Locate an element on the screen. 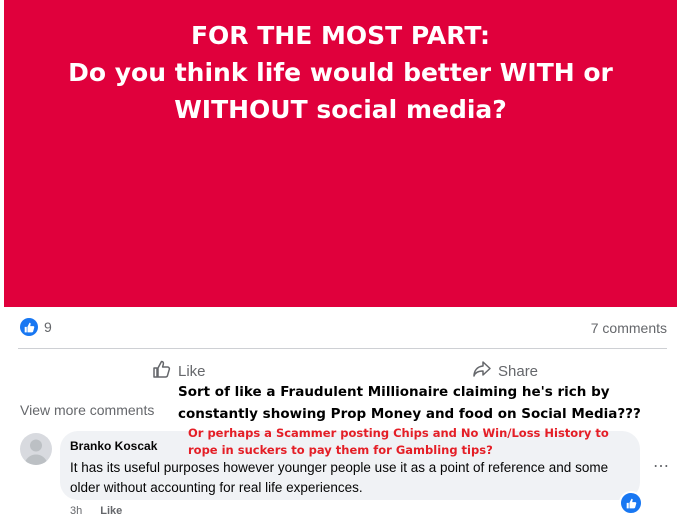 This screenshot has height=526, width=677. post-question-line: WITHOUT social media? is located at coordinates (340, 109).